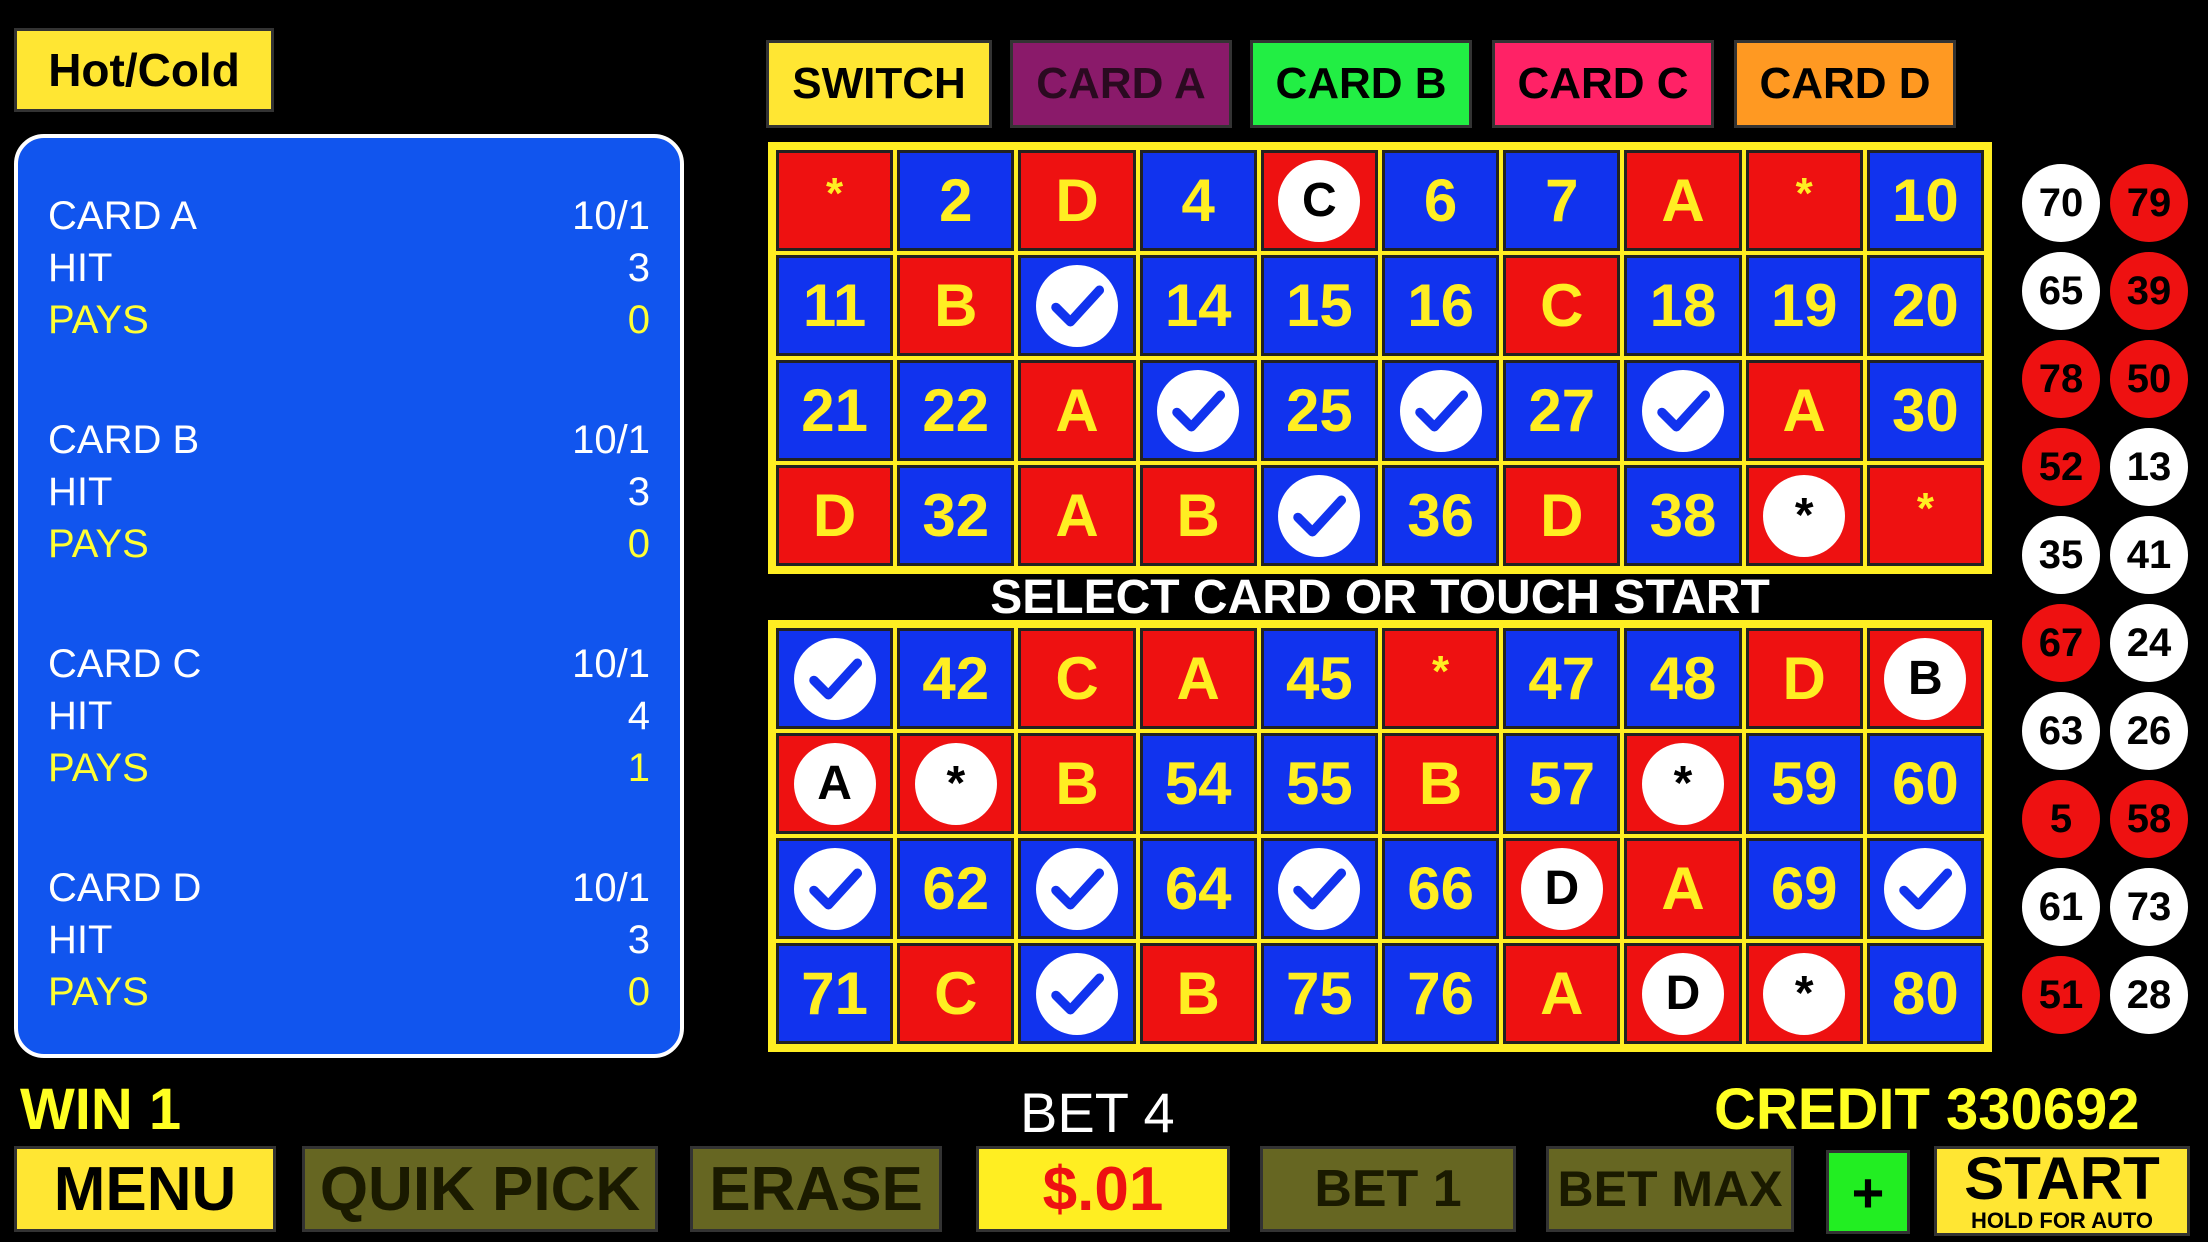 The image size is (2208, 1242). What do you see at coordinates (1845, 84) in the screenshot?
I see `tab-card-d: CARD D` at bounding box center [1845, 84].